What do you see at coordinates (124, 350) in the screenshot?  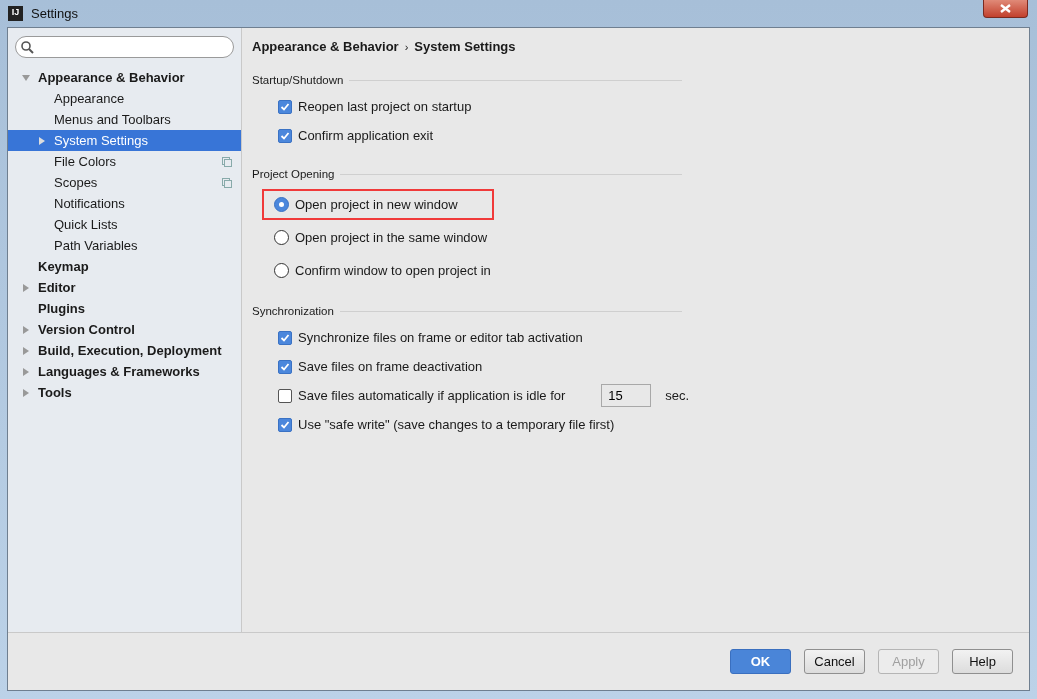 I see `tree-item: Build, Execution, Deployment` at bounding box center [124, 350].